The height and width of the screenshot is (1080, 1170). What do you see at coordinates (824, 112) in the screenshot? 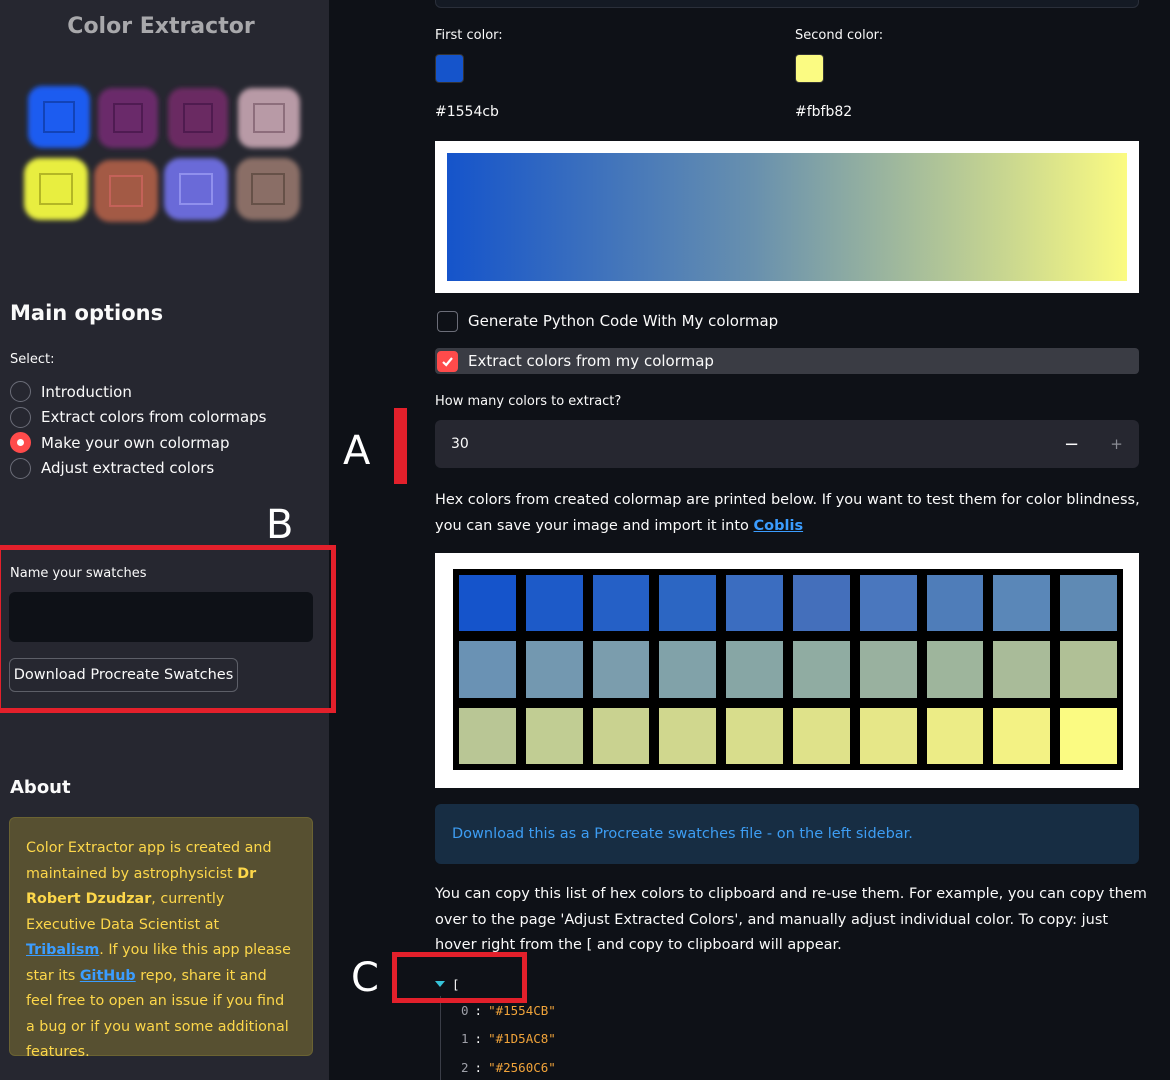
I see `second-color-hex: #fbfb82` at bounding box center [824, 112].